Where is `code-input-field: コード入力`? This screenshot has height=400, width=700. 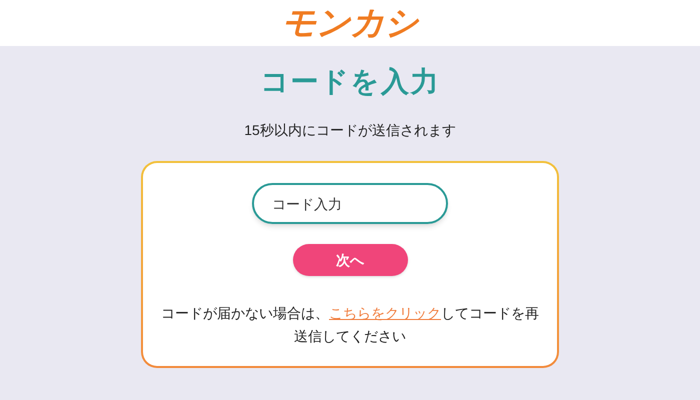 code-input-field: コード入力 is located at coordinates (350, 203).